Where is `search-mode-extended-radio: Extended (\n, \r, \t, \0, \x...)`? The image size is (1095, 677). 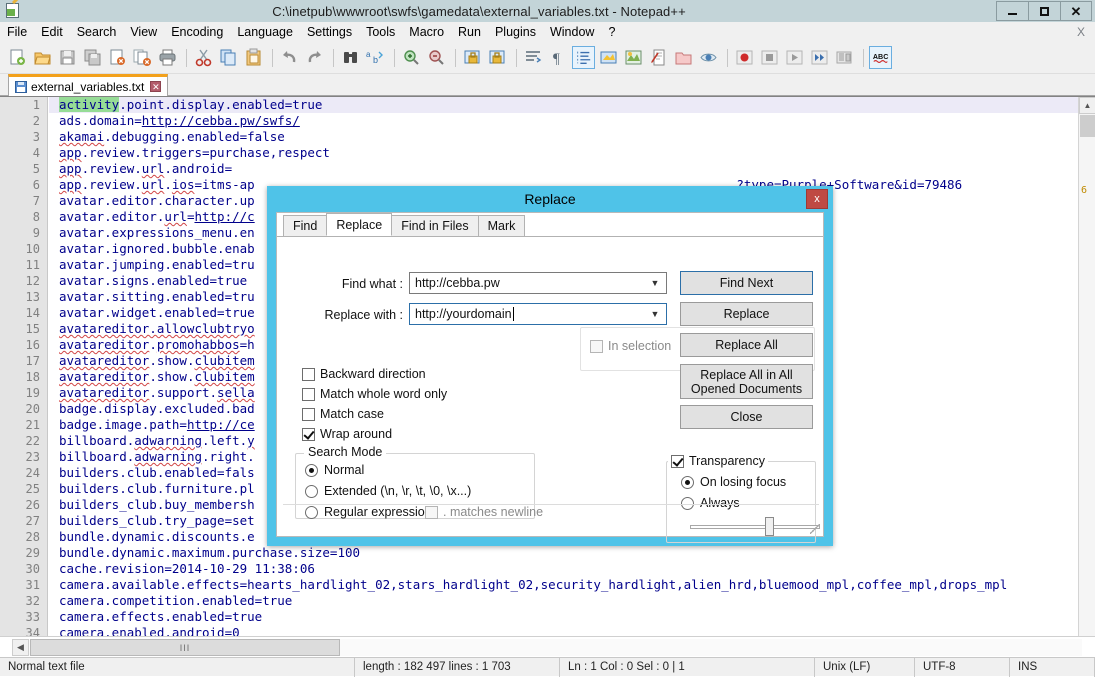
search-mode-extended-radio: Extended (\n, \r, \t, \0, \x...) is located at coordinates (388, 491).